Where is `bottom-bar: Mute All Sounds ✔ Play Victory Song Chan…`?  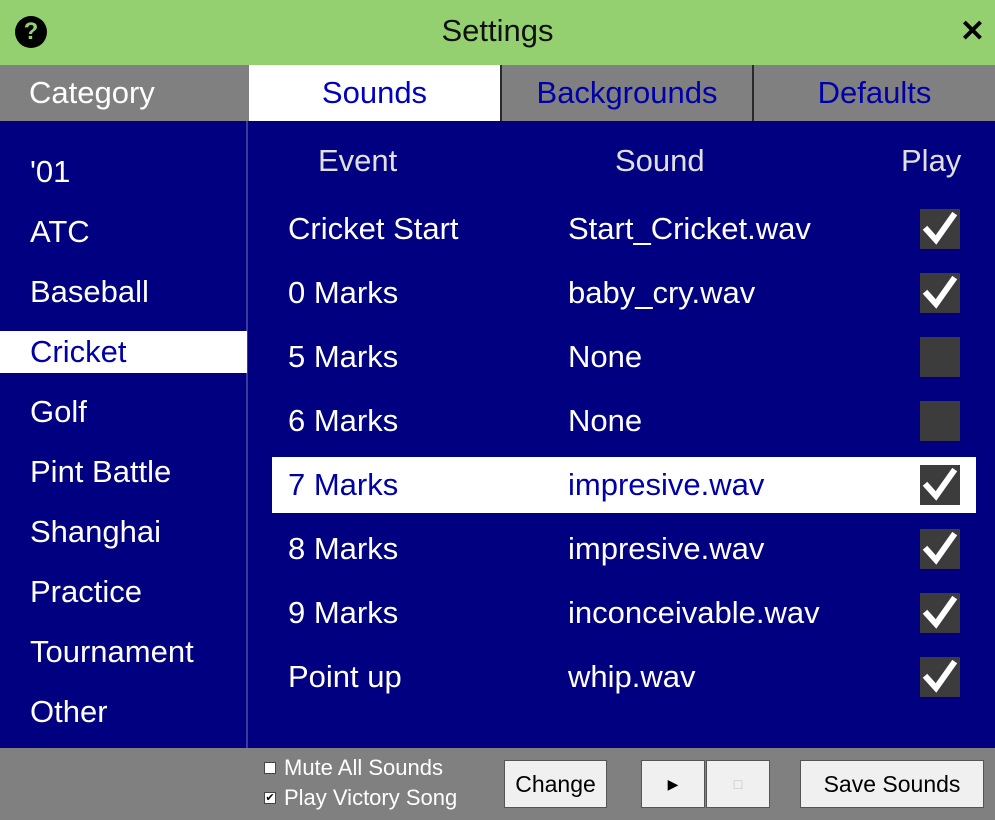 bottom-bar: Mute All Sounds ✔ Play Victory Song Chan… is located at coordinates (497, 784).